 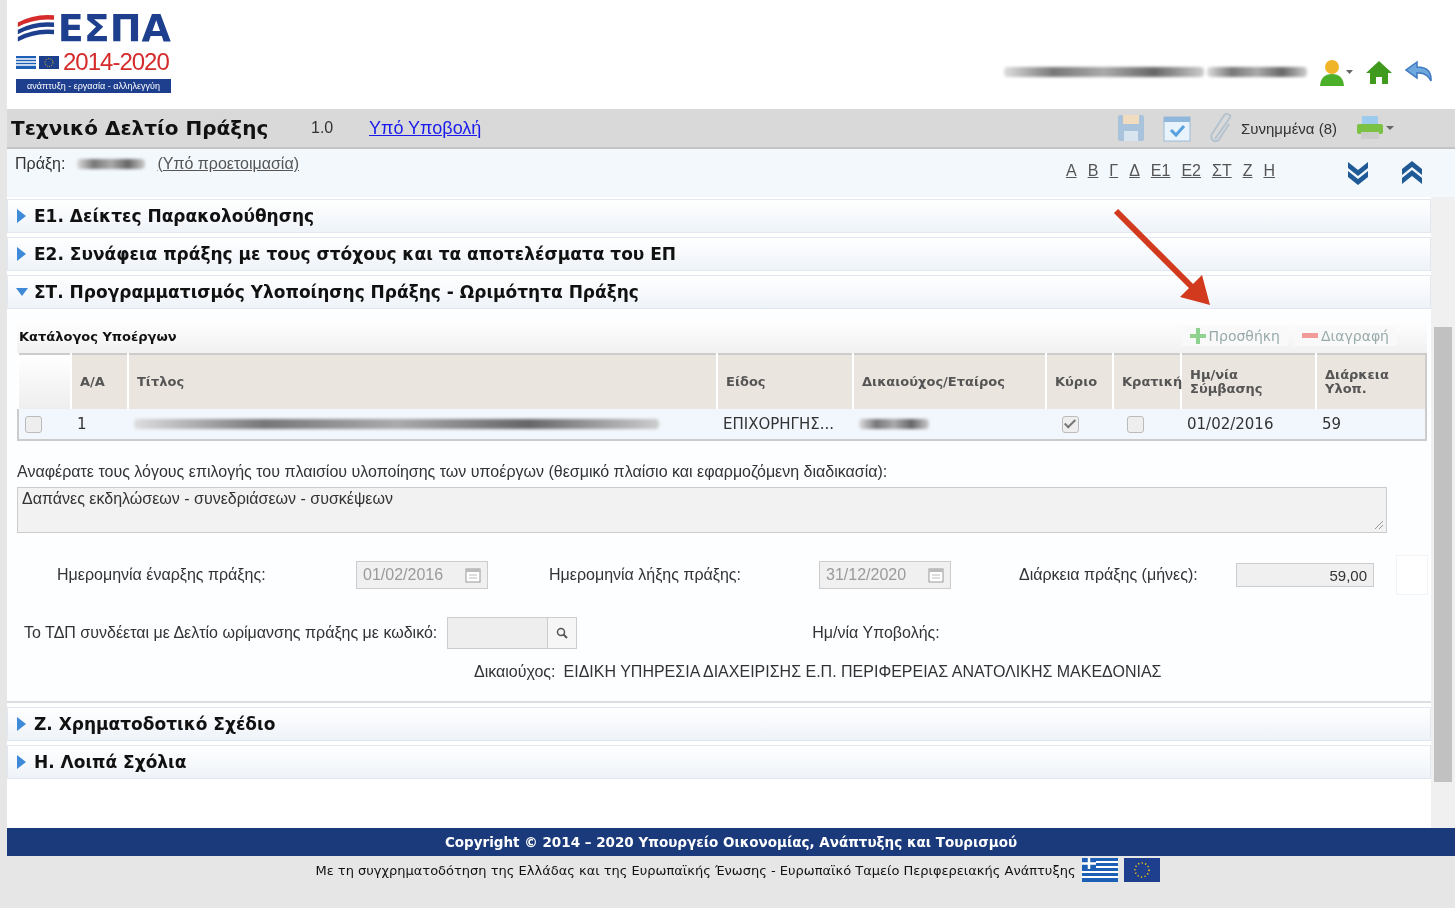 What do you see at coordinates (116, 62) in the screenshot?
I see `logo-years: 2014-2020` at bounding box center [116, 62].